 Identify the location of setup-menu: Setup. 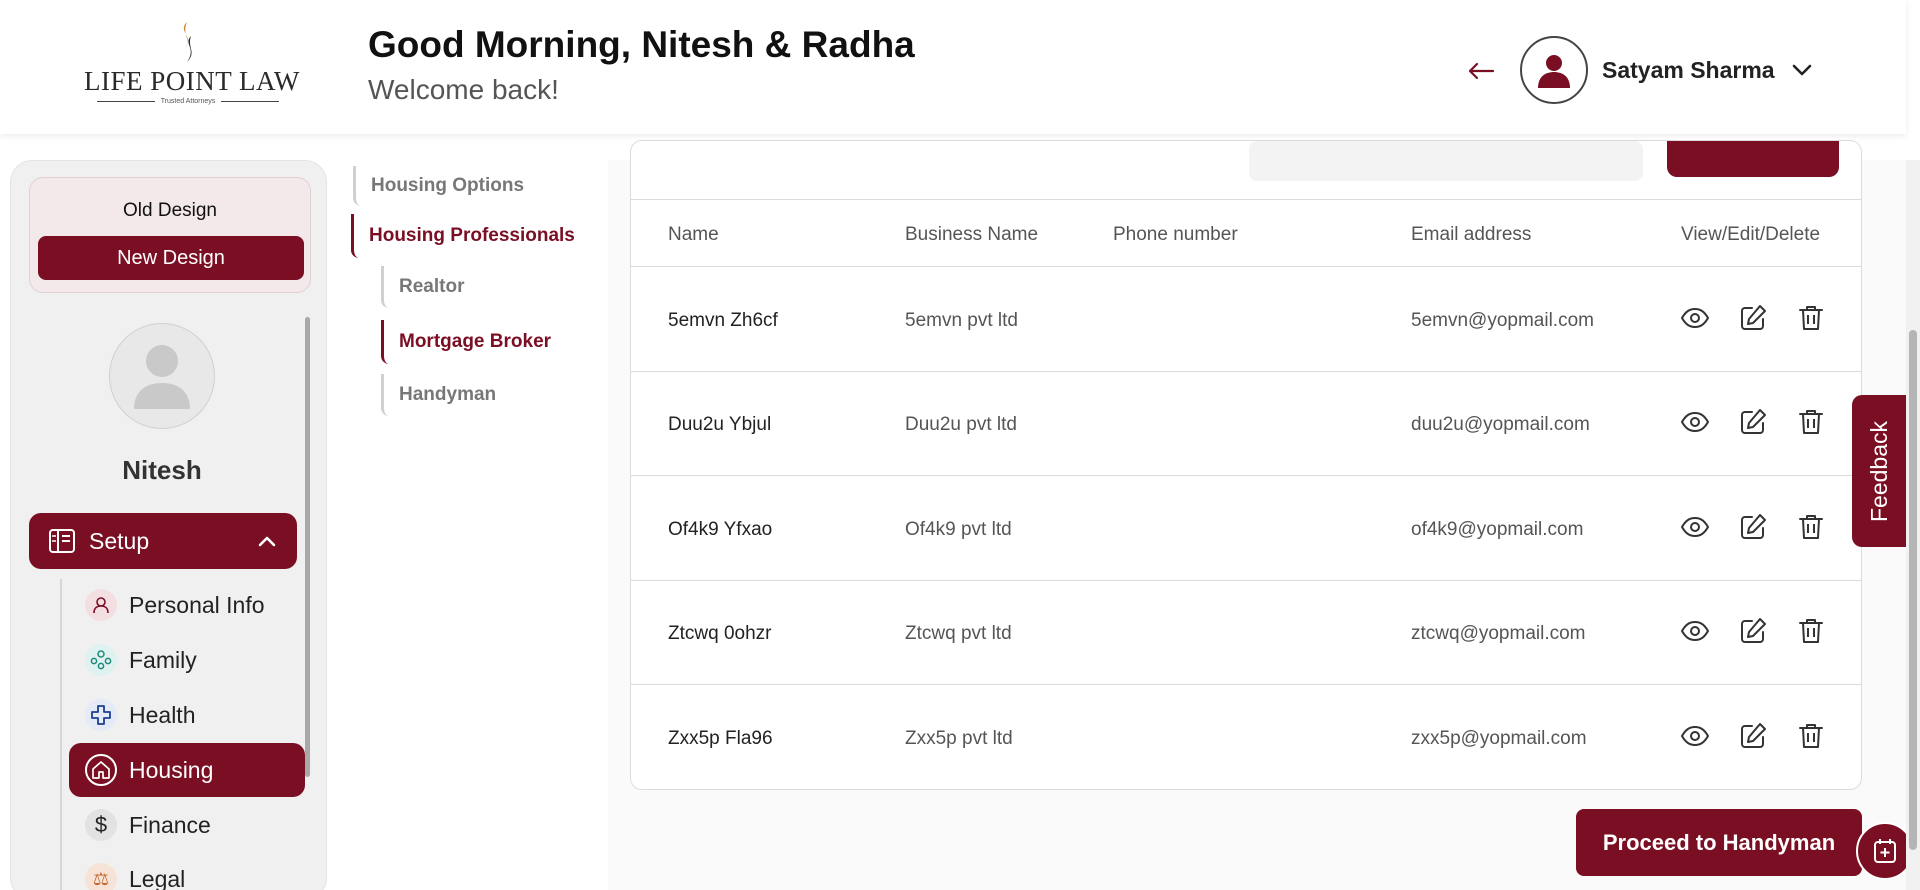
(163, 541).